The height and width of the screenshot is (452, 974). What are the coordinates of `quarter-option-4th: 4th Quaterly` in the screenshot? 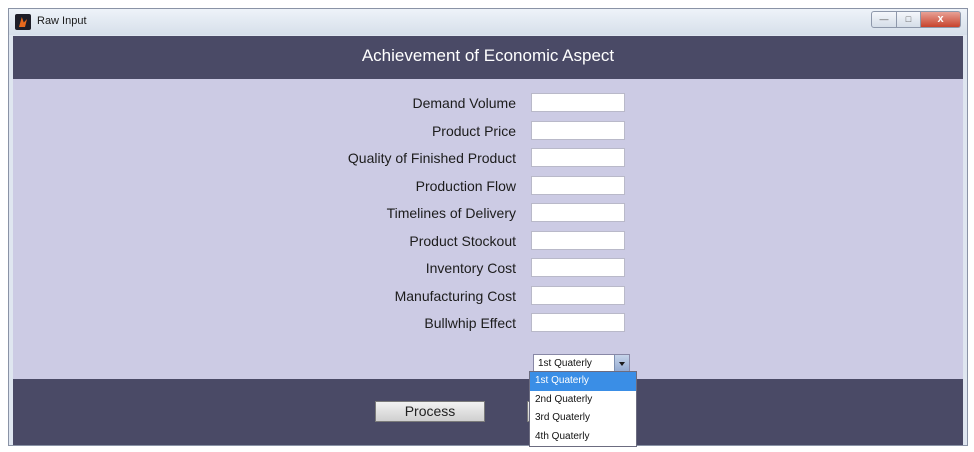 It's located at (583, 437).